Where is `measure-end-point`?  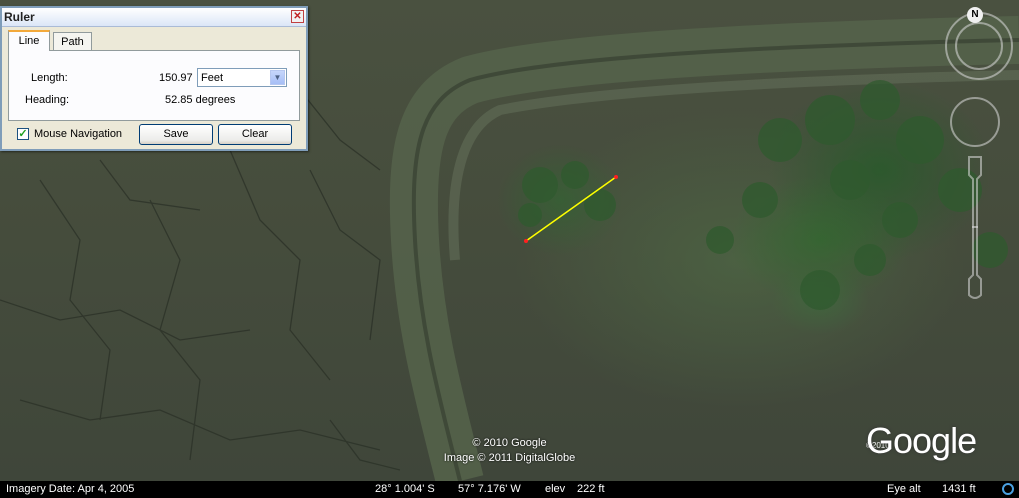
measure-end-point is located at coordinates (616, 177).